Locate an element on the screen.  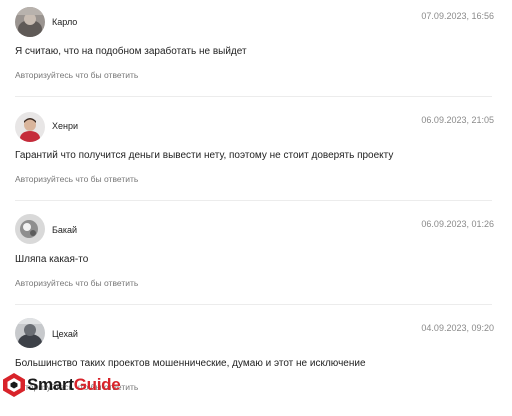
wordmark-smart: Smart is located at coordinates (50, 384).